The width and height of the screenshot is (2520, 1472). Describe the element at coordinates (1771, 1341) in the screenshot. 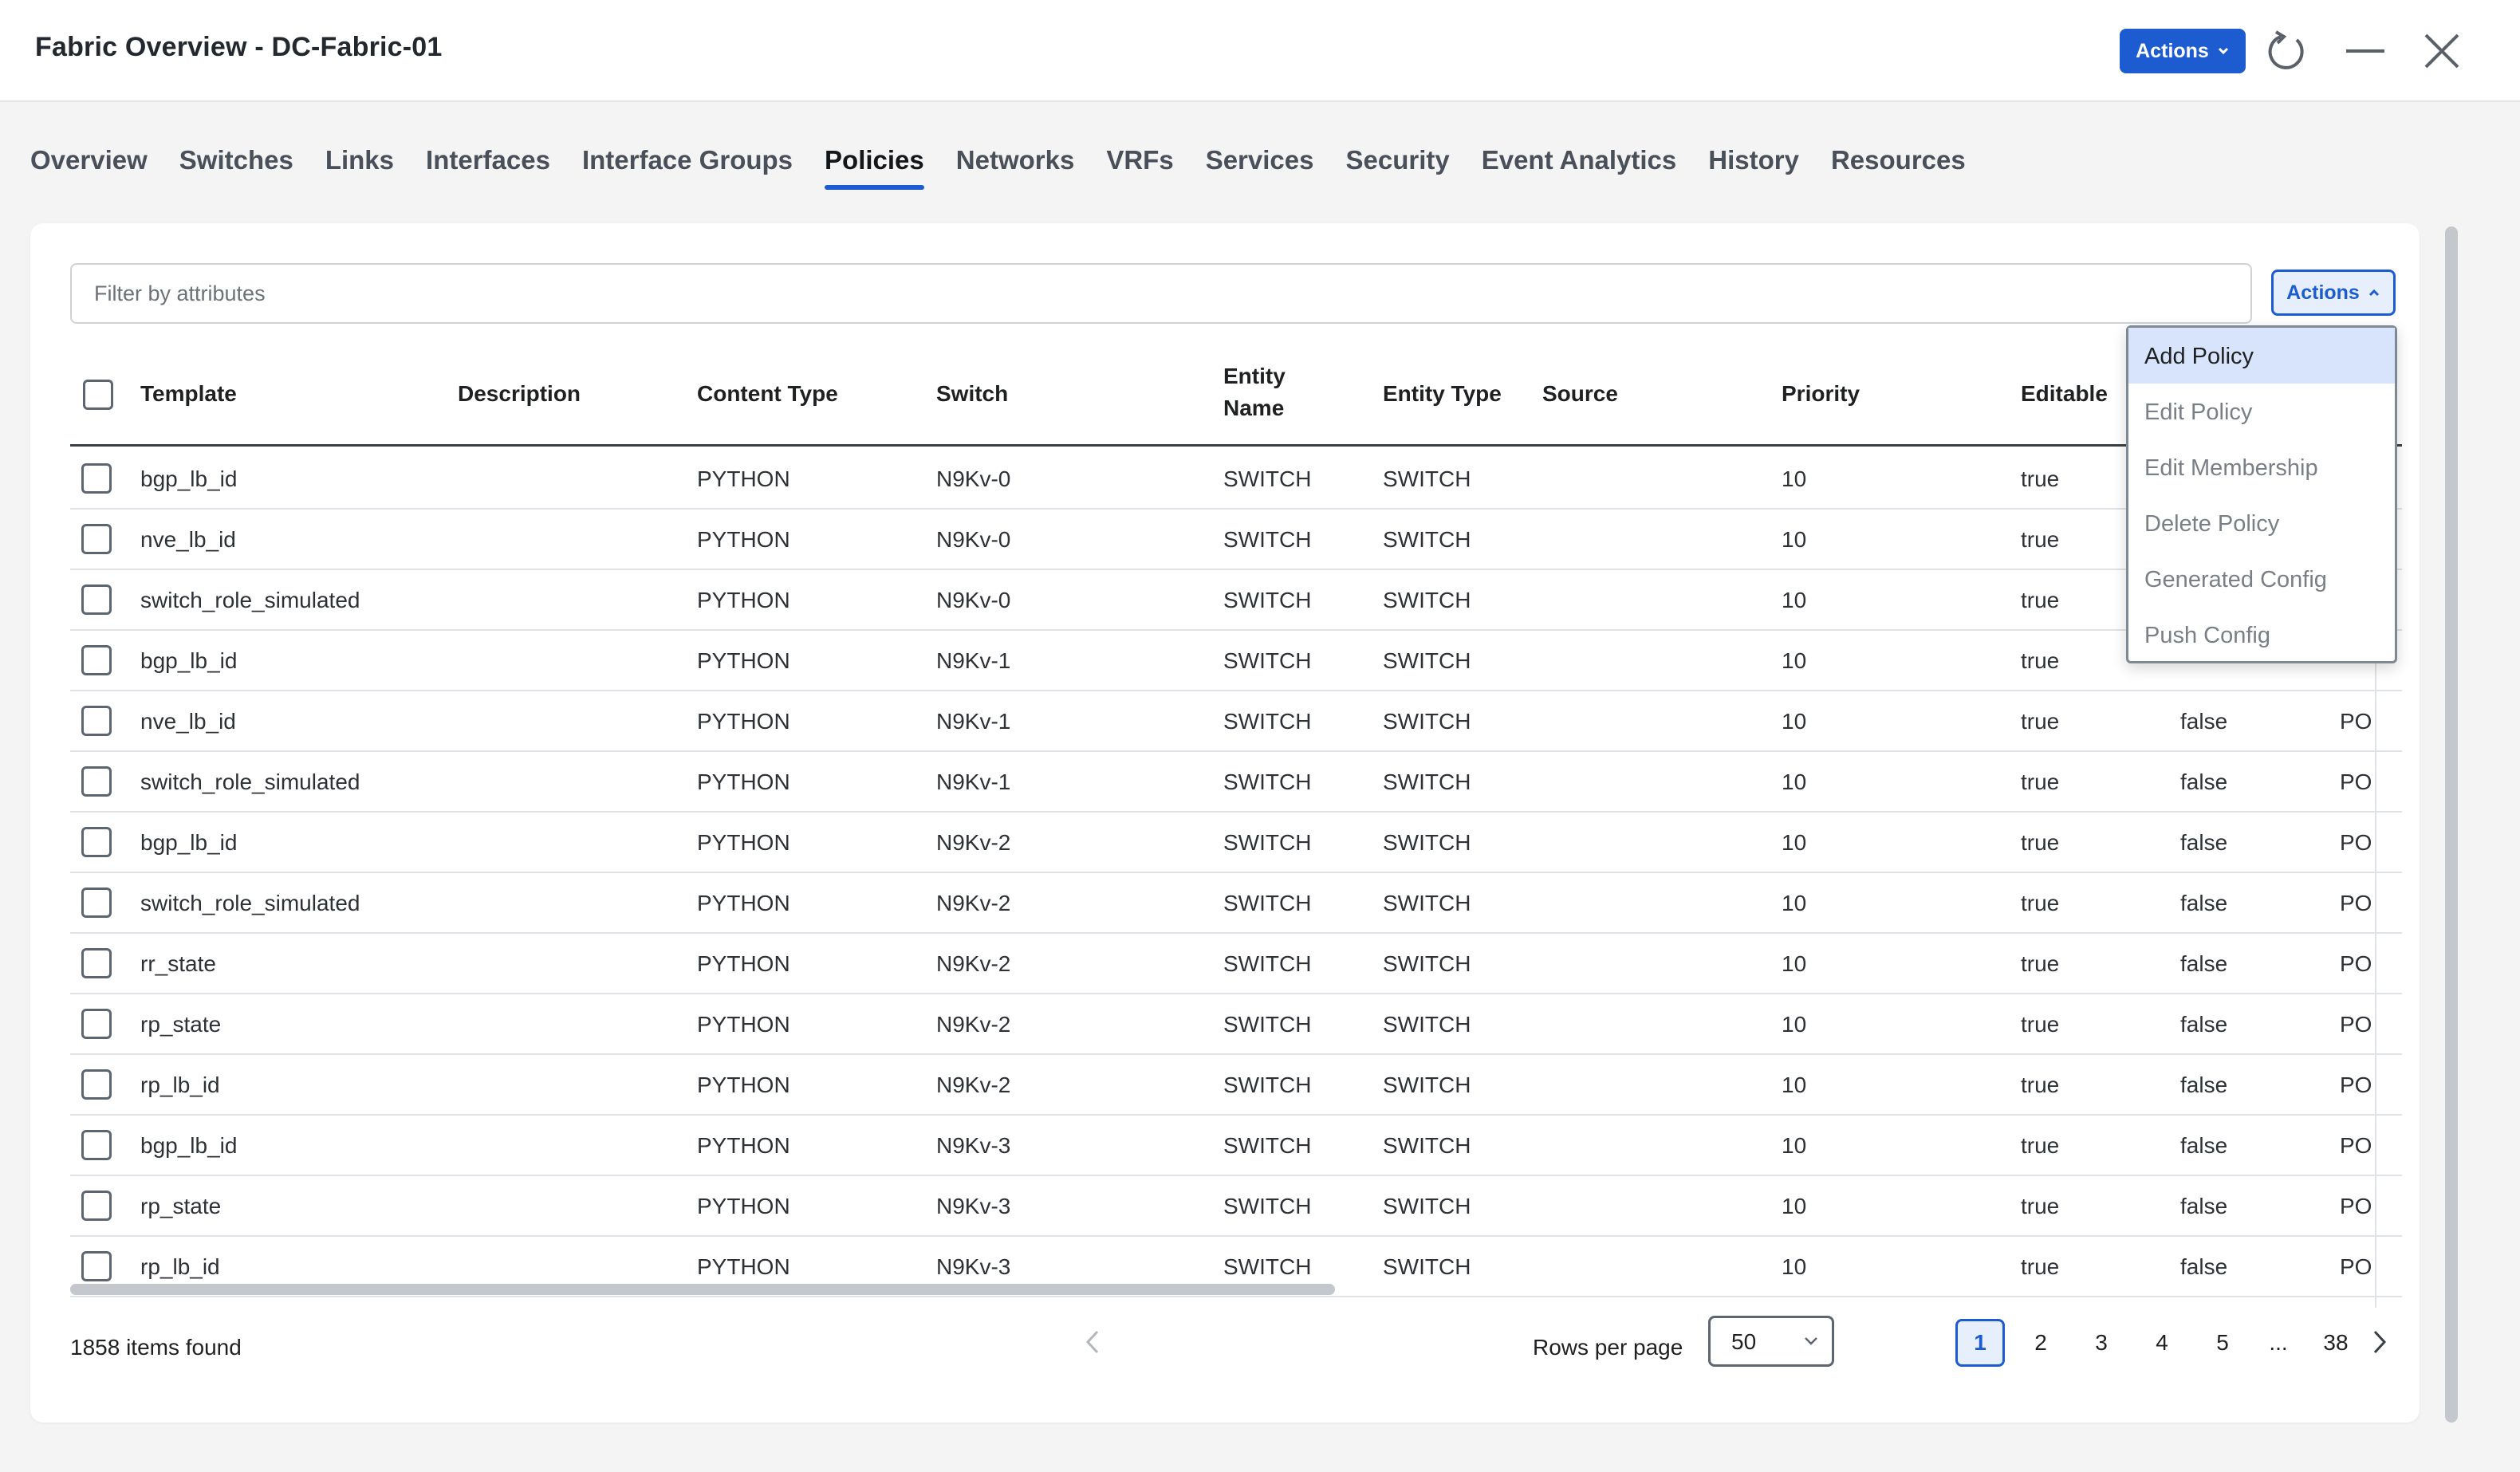

I see `rows-per-page-select: 50` at that location.